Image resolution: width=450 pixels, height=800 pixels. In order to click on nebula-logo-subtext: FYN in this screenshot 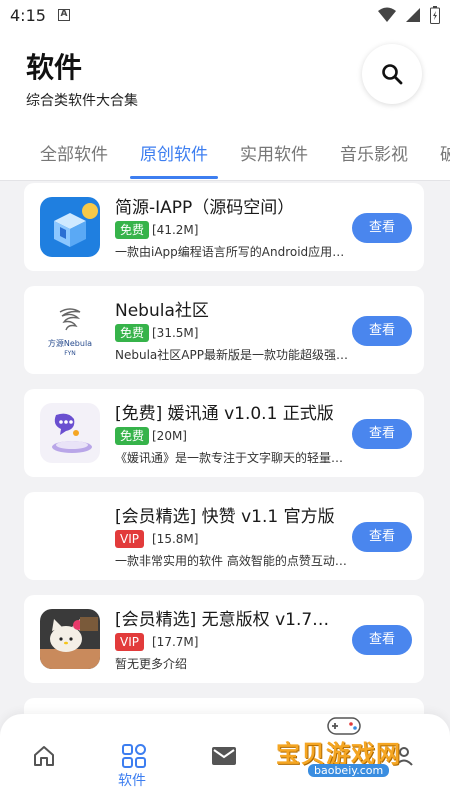, I will do `click(70, 353)`.